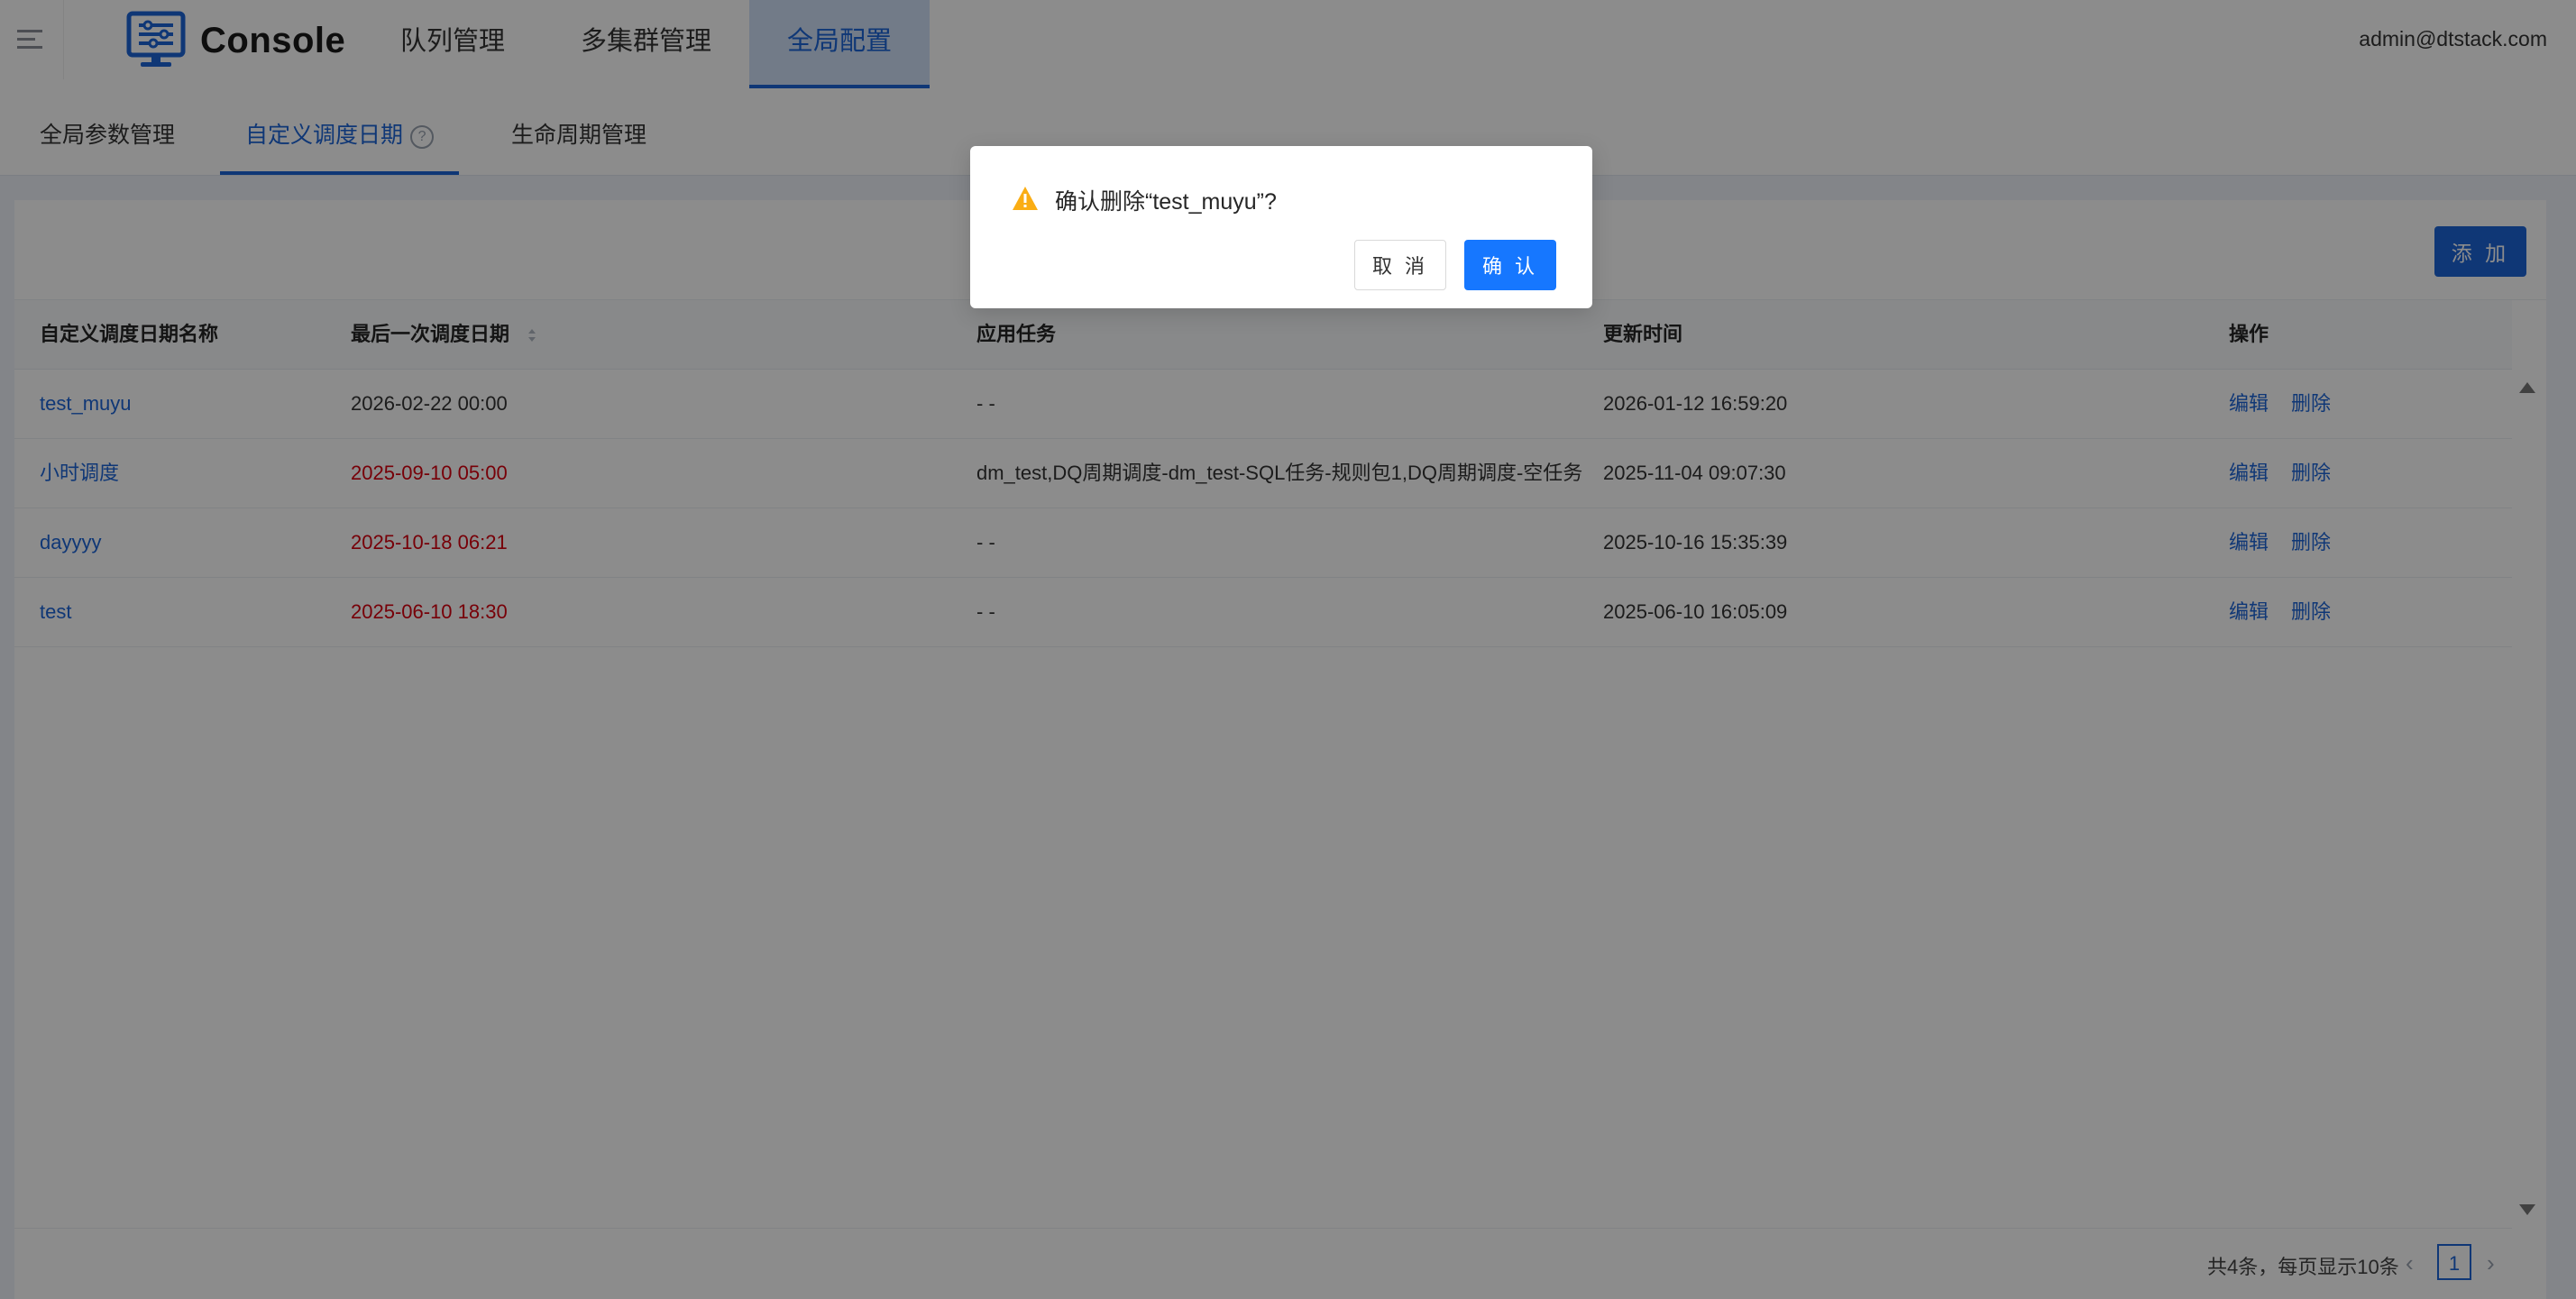  Describe the element at coordinates (1166, 202) in the screenshot. I see `dialog-title: 确认删除“test_muyu”?` at that location.